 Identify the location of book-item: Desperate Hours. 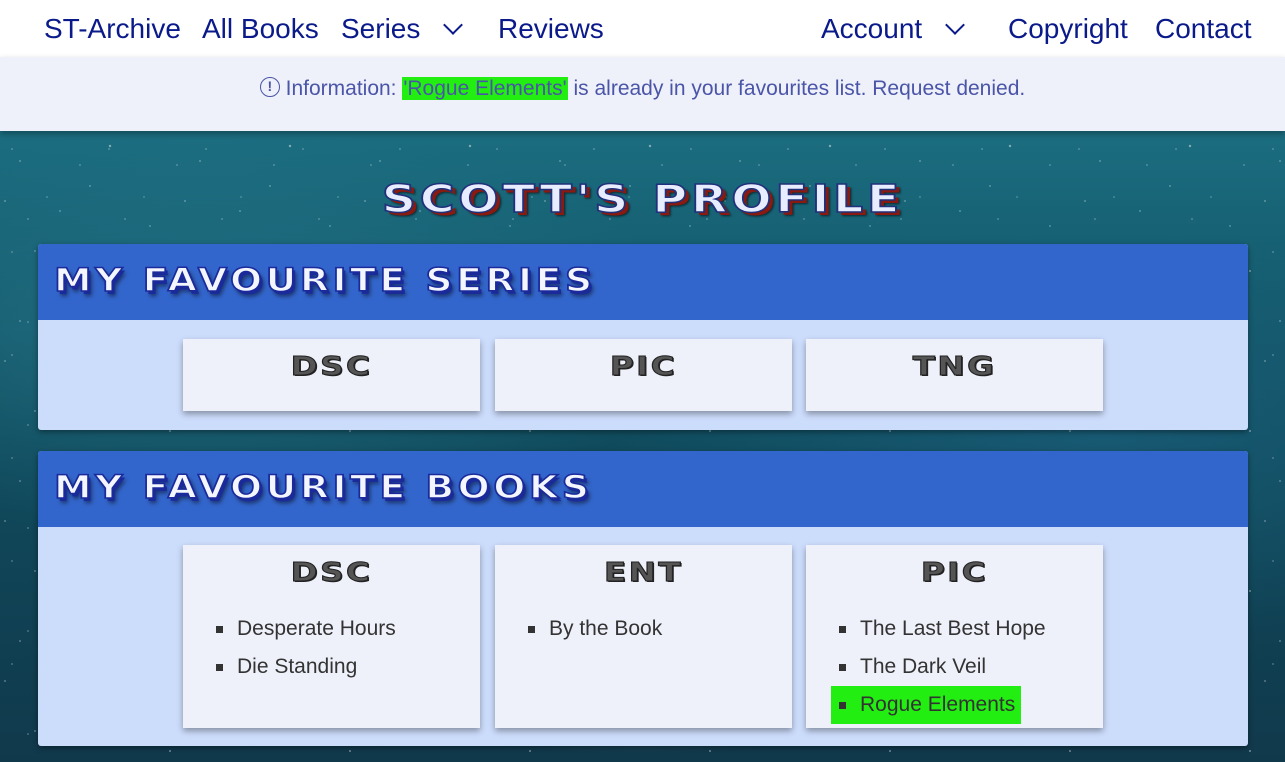
(348, 629).